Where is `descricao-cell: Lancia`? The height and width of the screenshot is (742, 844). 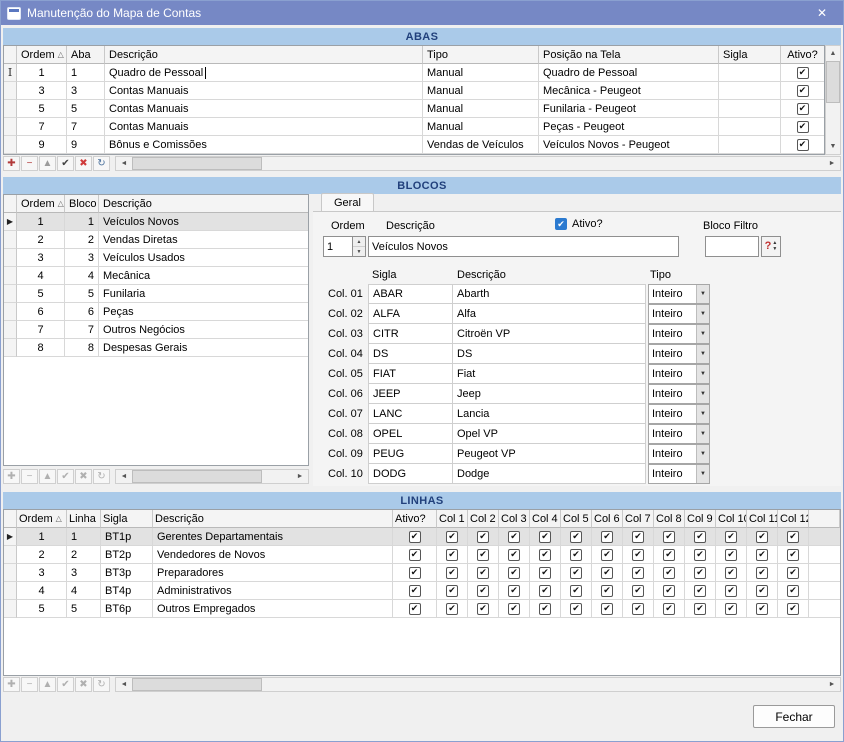
descricao-cell: Lancia is located at coordinates (549, 414).